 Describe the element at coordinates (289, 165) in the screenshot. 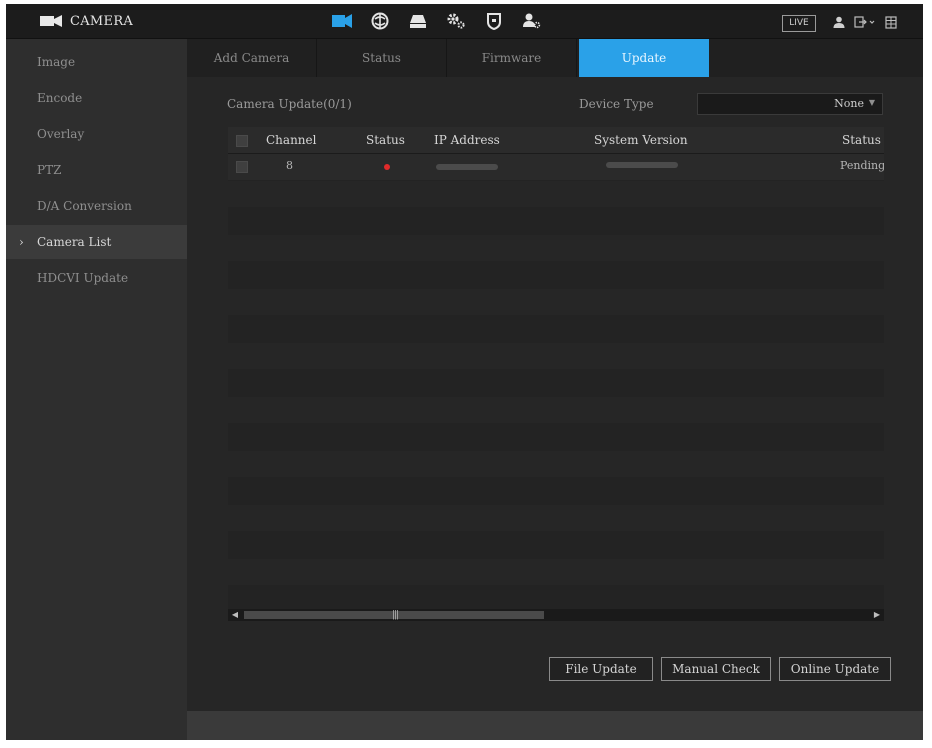

I see `channel-cell: 8` at that location.